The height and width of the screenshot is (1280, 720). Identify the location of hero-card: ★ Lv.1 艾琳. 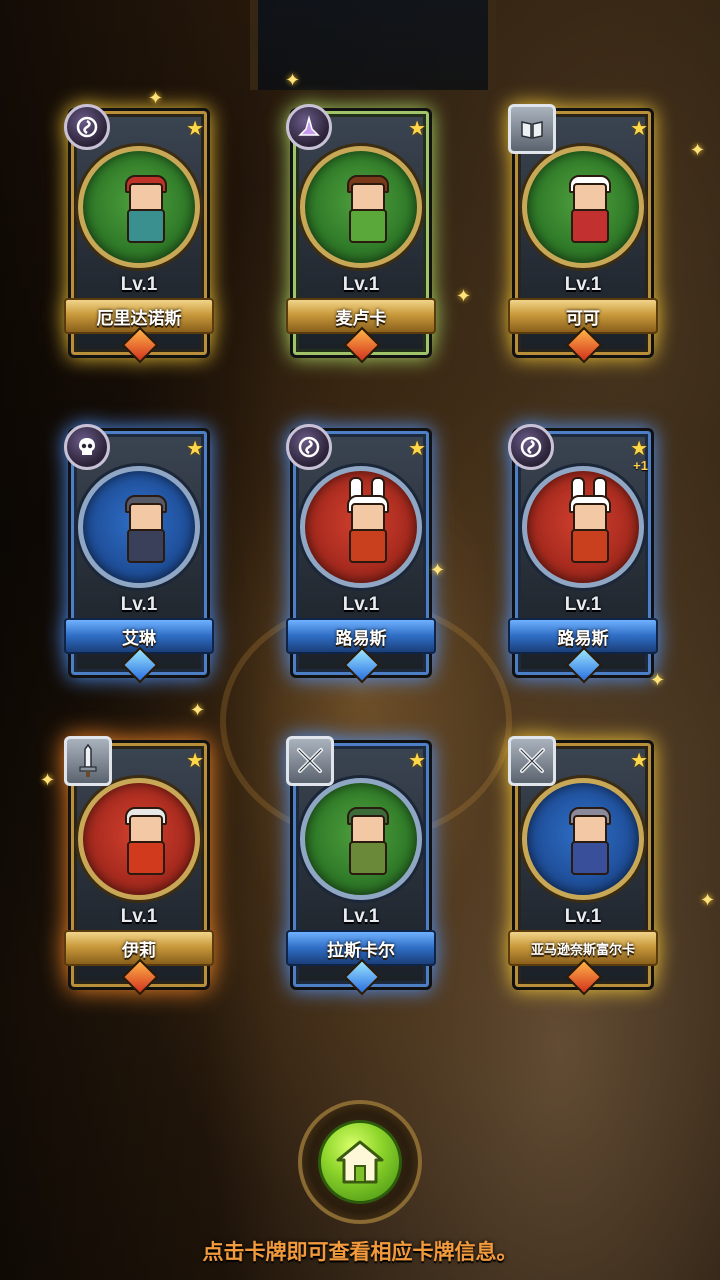
(139, 554).